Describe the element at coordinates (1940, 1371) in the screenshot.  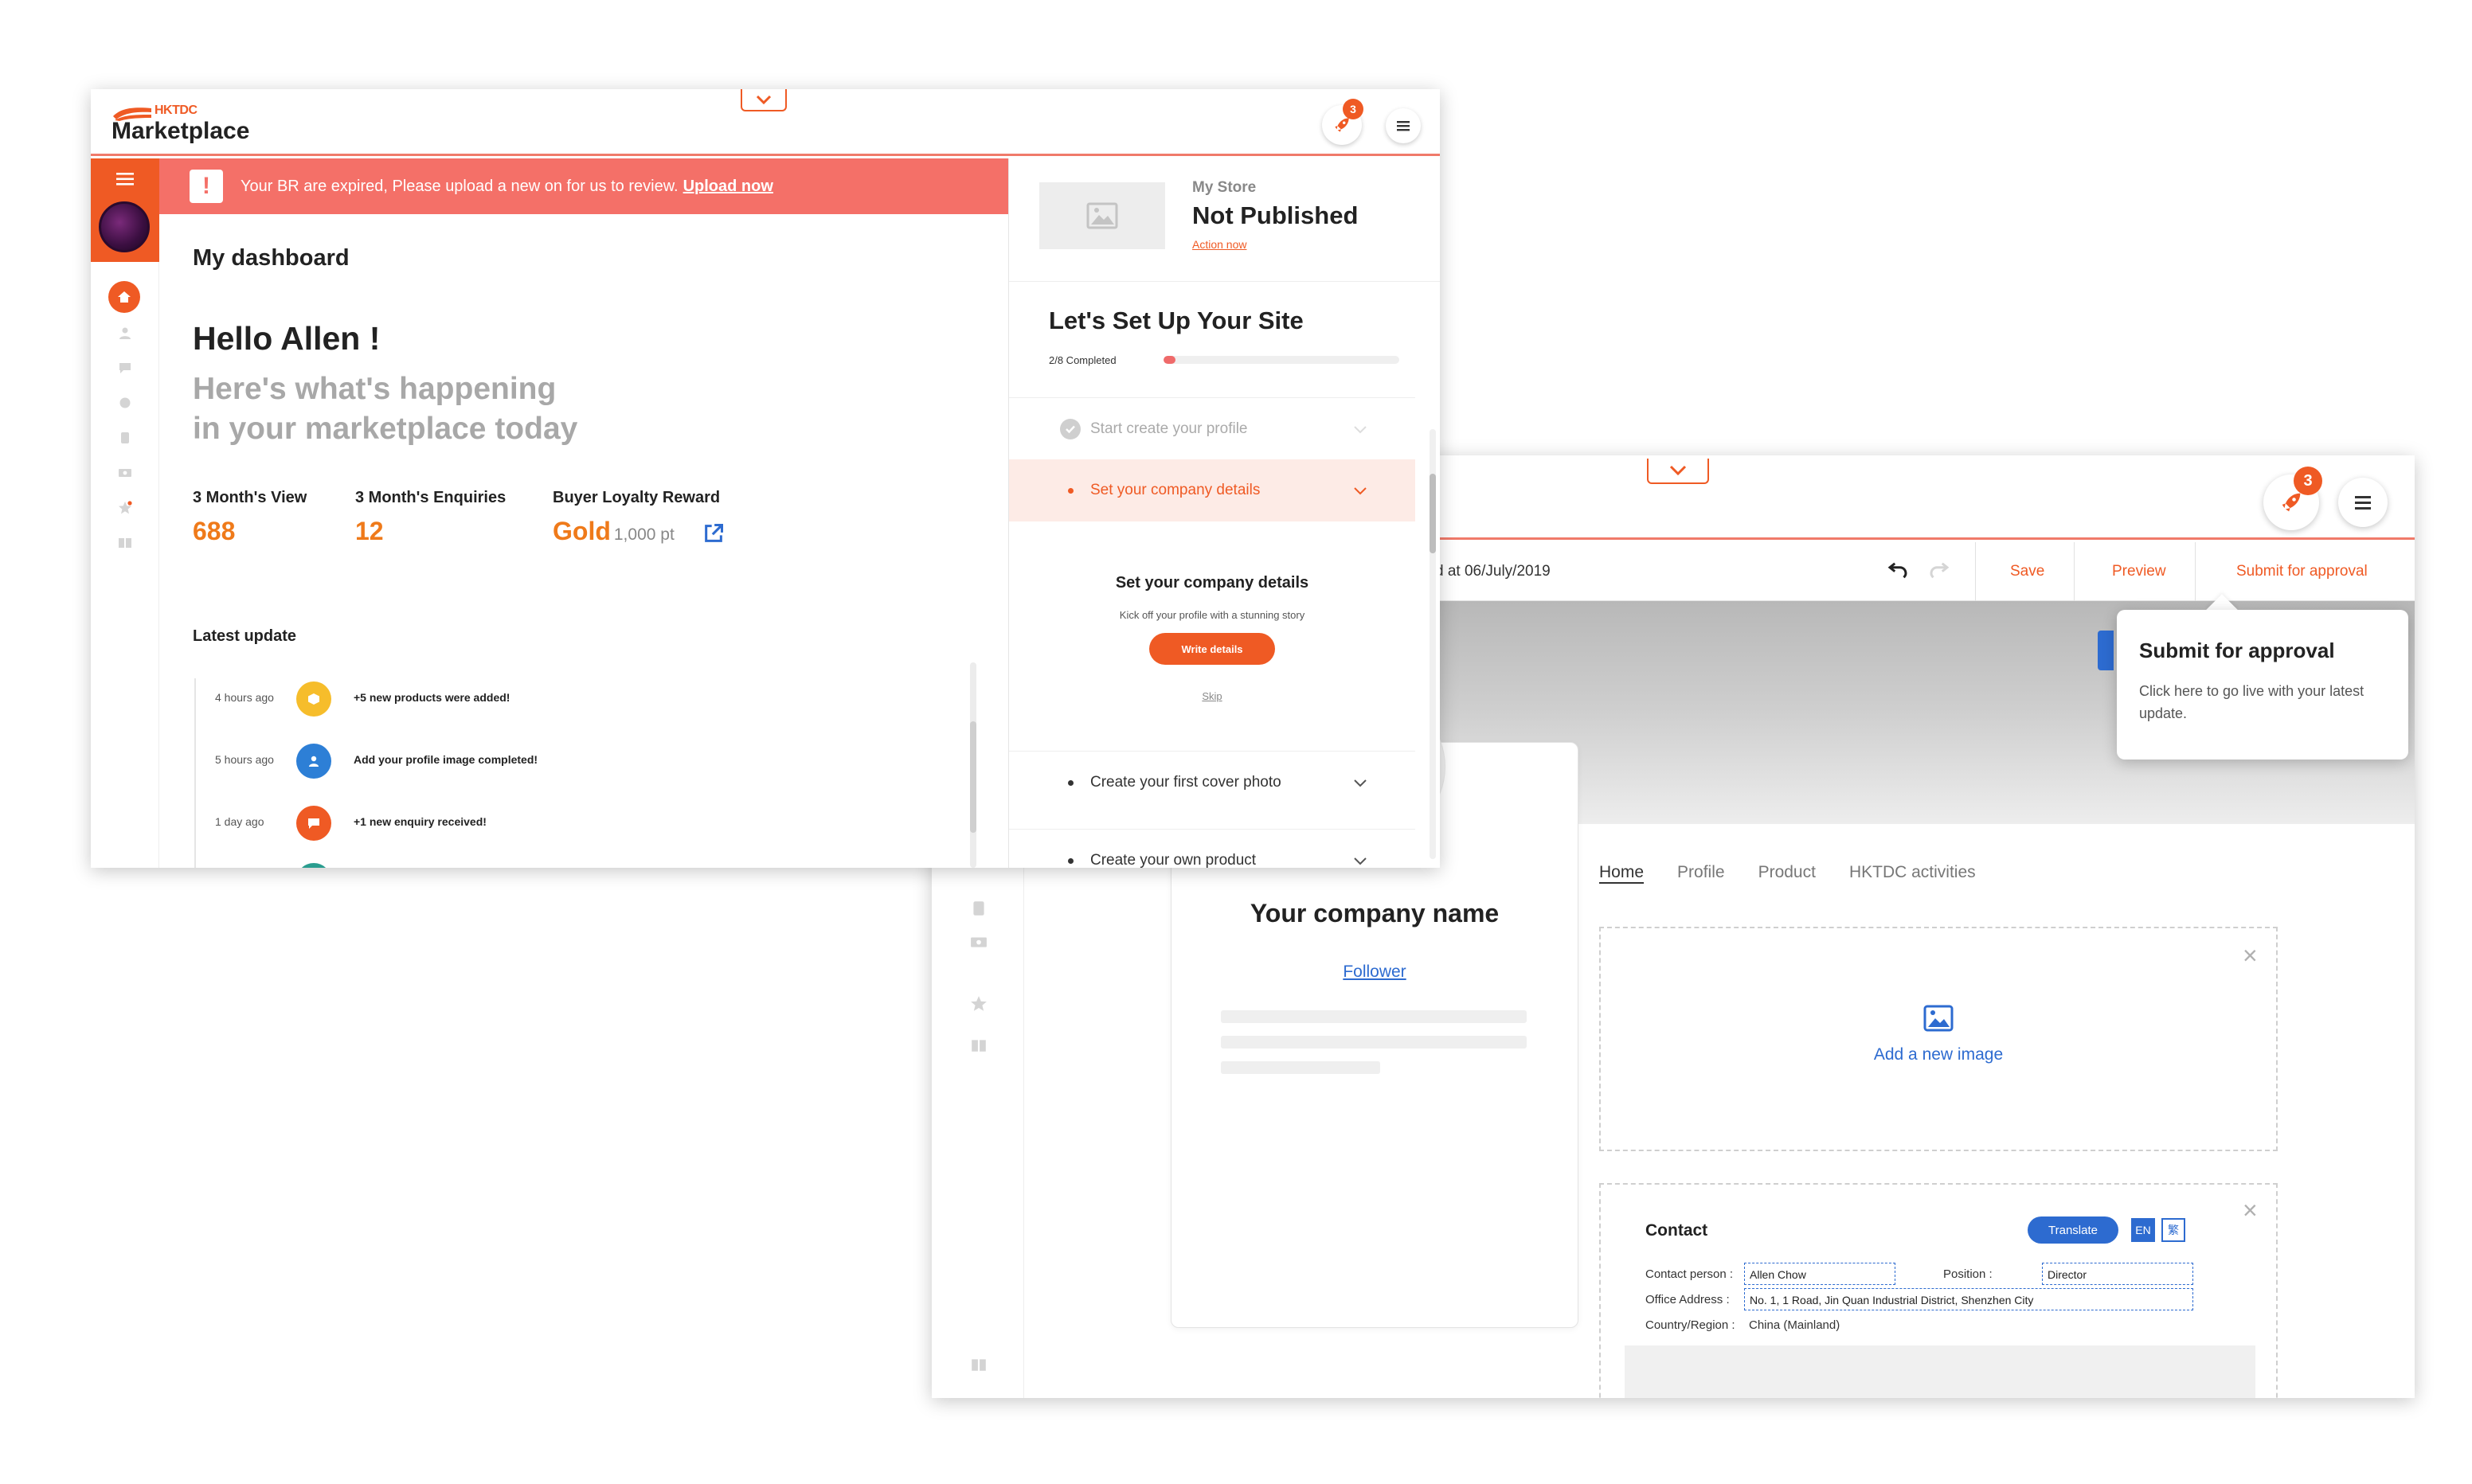
I see `map-placeholder` at that location.